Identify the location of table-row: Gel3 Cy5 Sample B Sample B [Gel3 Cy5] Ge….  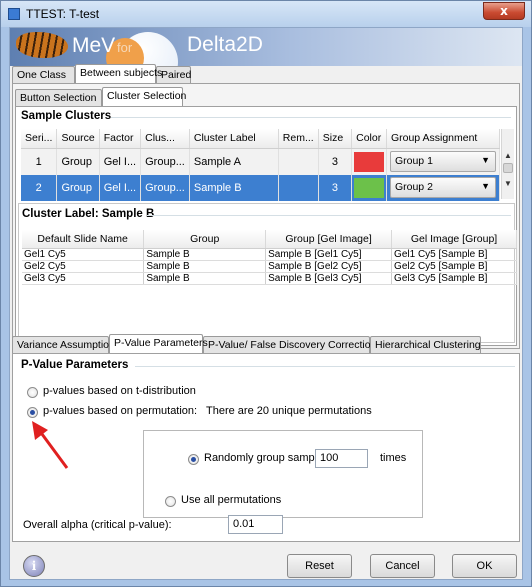
(269, 278).